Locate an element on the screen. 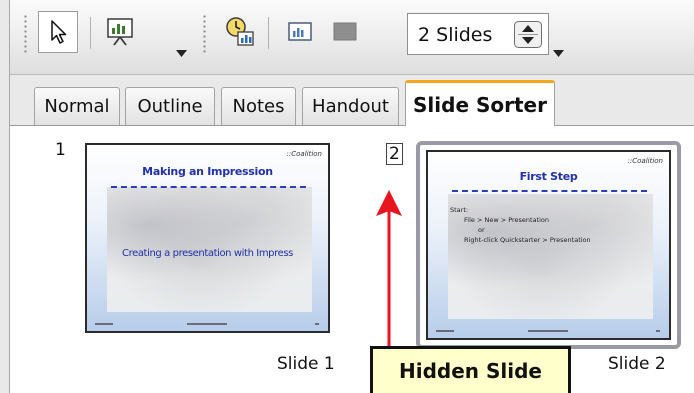  slide-number: 2 is located at coordinates (394, 154).